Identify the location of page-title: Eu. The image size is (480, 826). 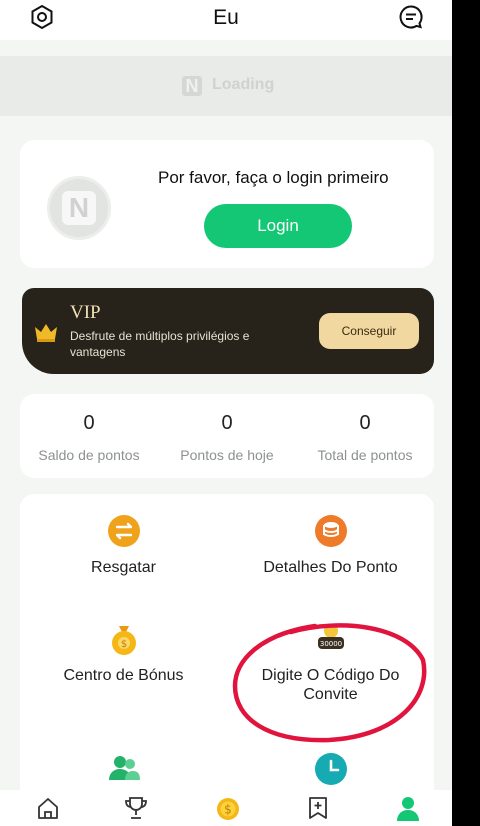
(226, 17).